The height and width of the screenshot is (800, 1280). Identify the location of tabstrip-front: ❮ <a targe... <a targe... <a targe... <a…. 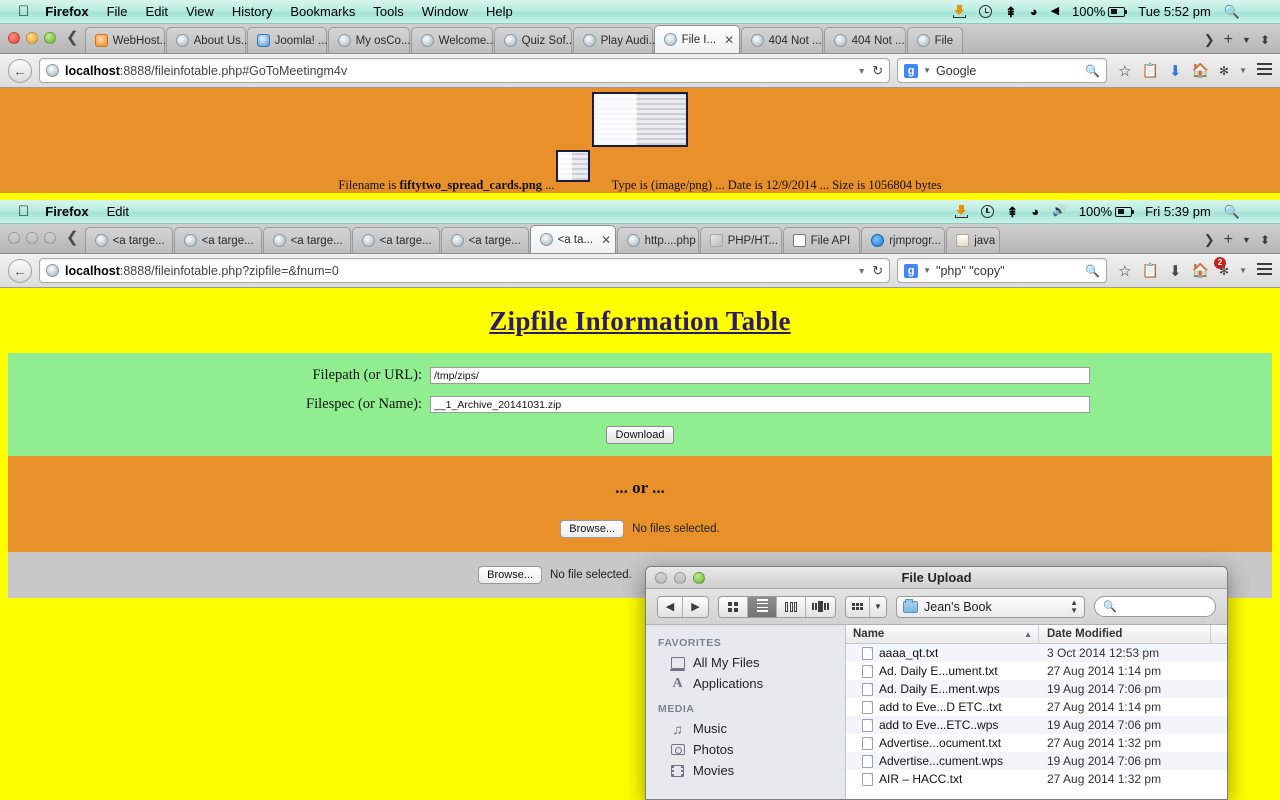
(640, 239).